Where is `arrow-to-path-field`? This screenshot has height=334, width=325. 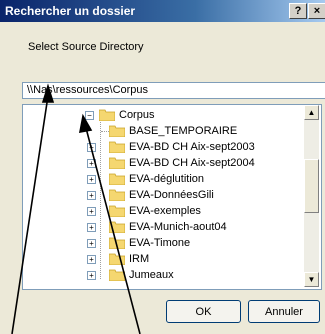
arrow-to-path-field is located at coordinates (30, 214).